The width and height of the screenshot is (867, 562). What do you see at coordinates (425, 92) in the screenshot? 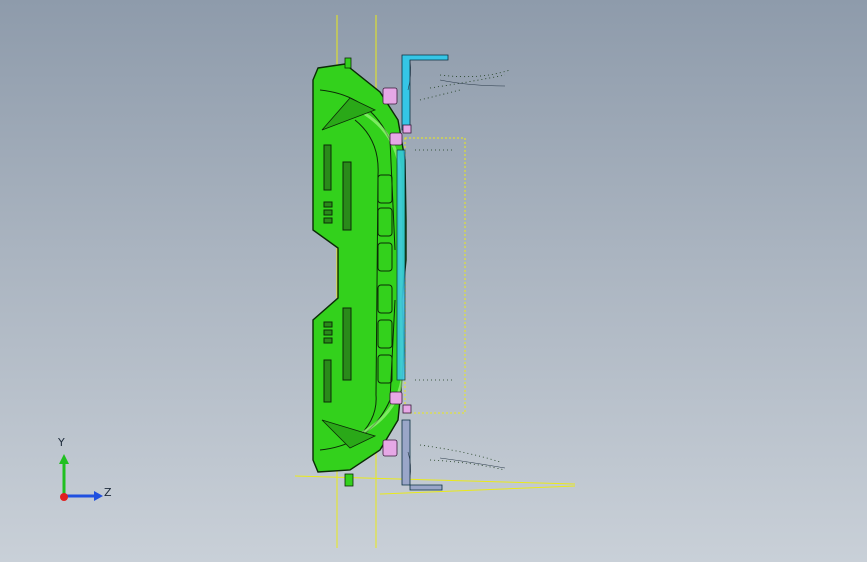
I see `top-bracket` at bounding box center [425, 92].